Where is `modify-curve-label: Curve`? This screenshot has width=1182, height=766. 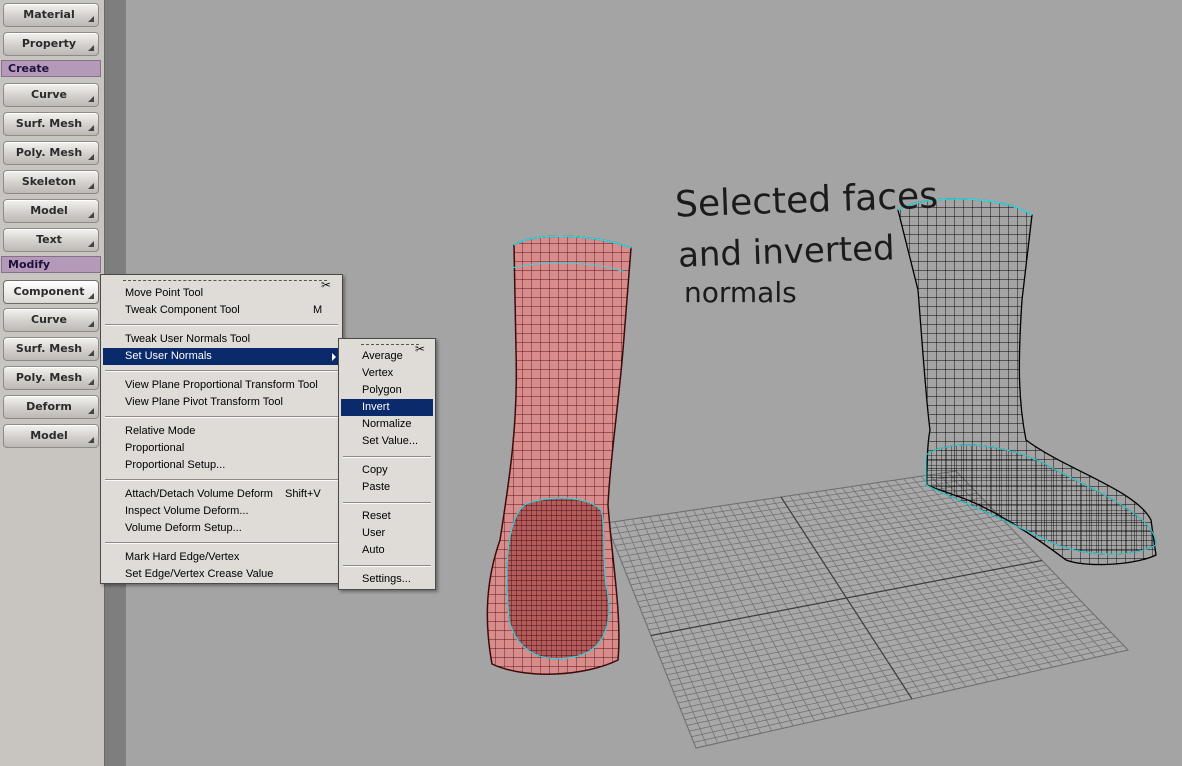
modify-curve-label: Curve is located at coordinates (49, 319).